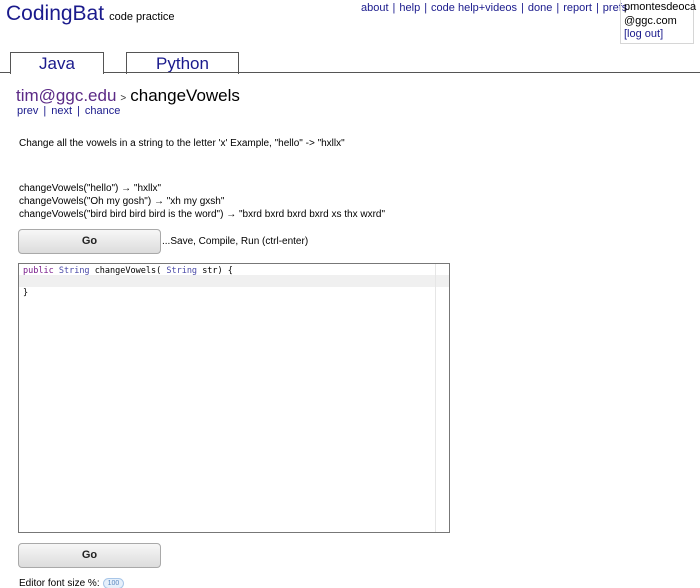 This screenshot has width=700, height=588. What do you see at coordinates (182, 63) in the screenshot?
I see `tab-python: Python` at bounding box center [182, 63].